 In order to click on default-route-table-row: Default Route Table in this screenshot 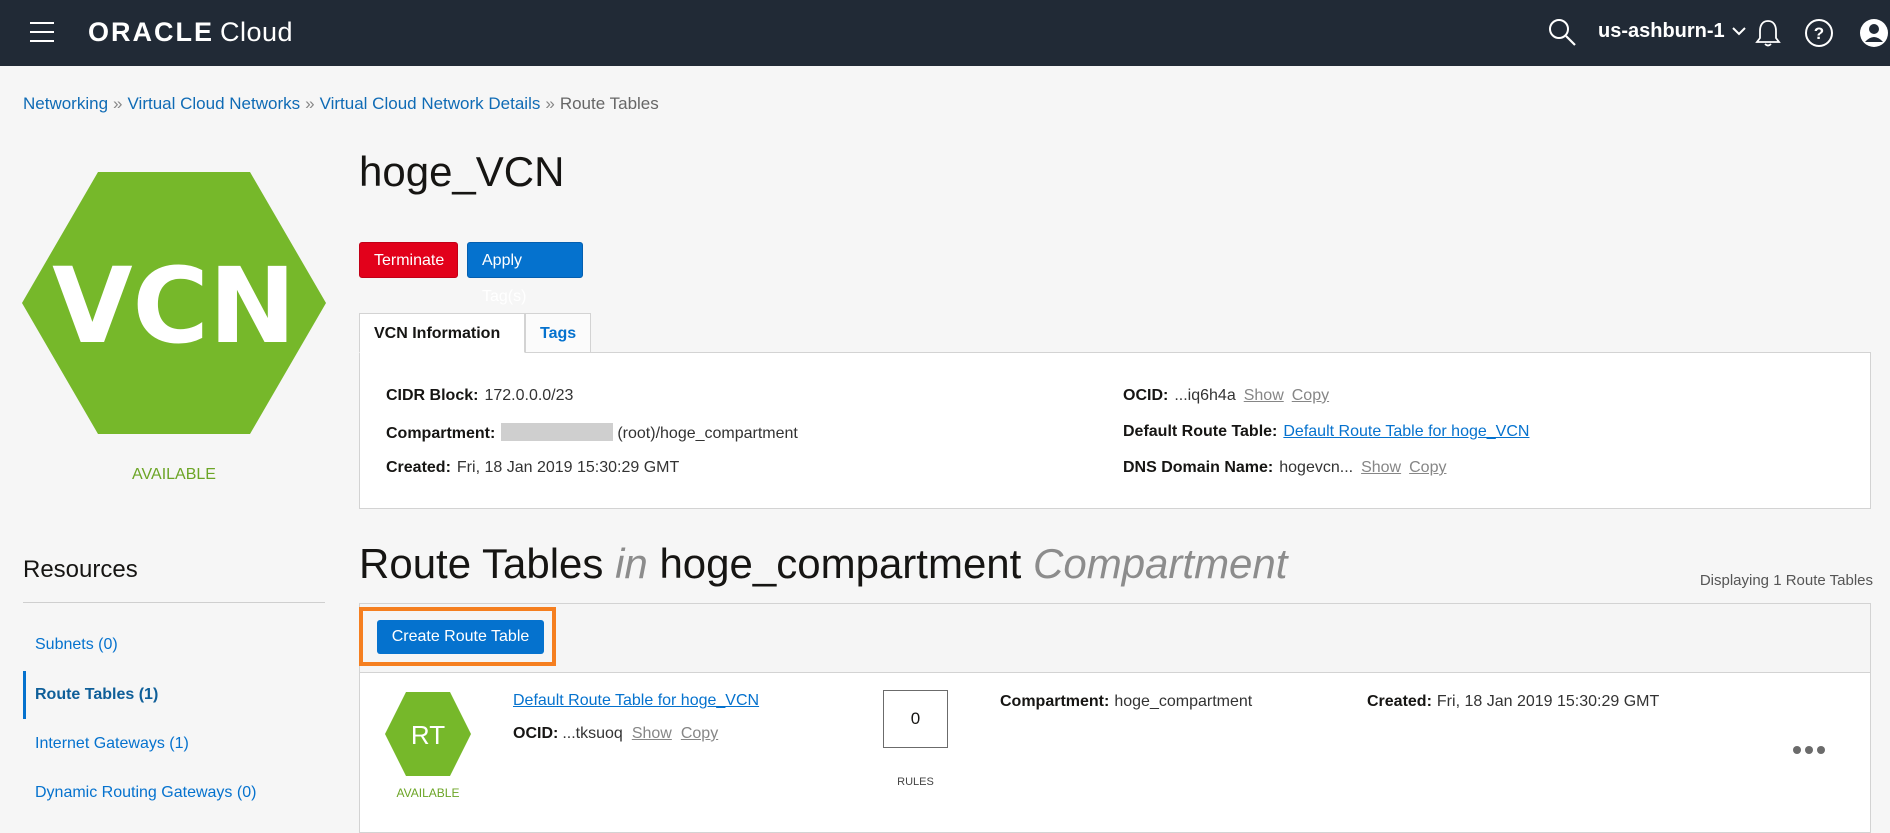, I will do `click(1326, 432)`.